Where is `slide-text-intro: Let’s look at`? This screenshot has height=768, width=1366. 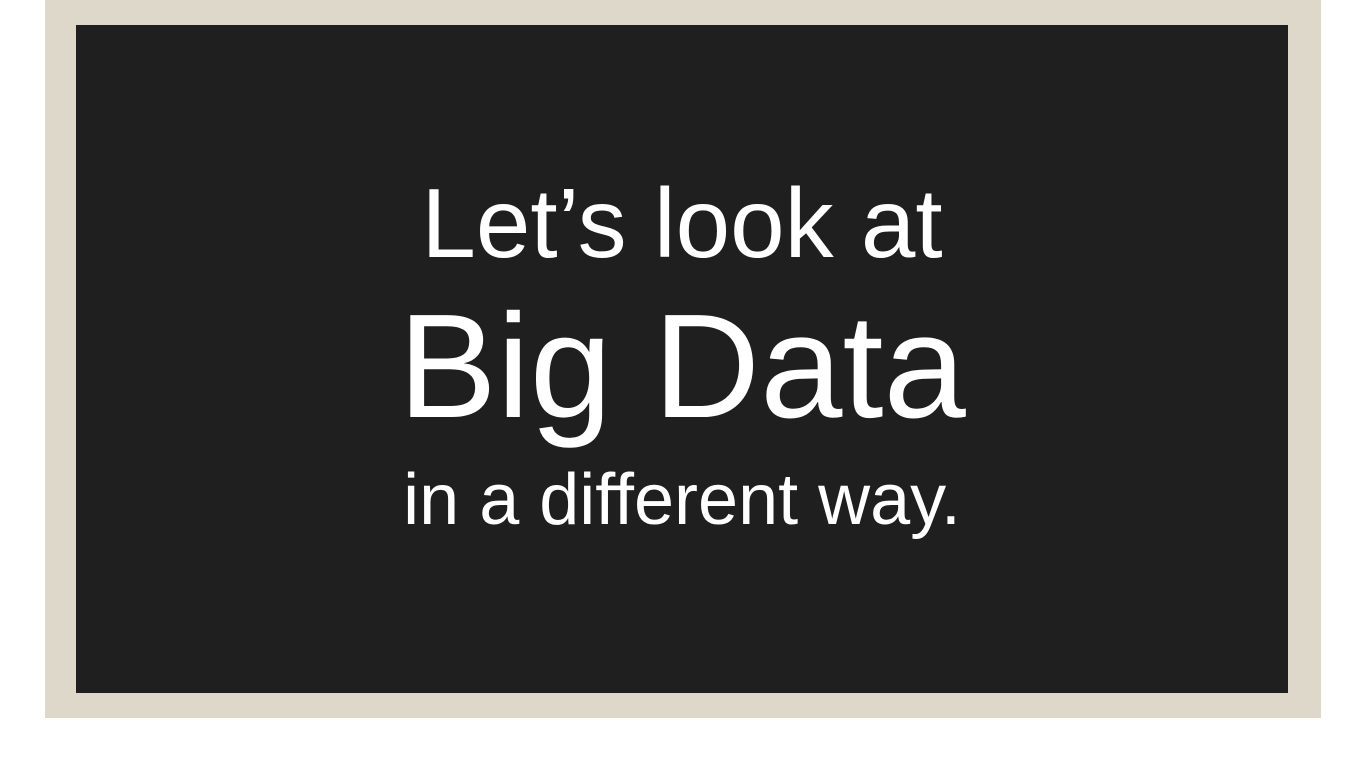
slide-text-intro: Let’s look at is located at coordinates (682, 223).